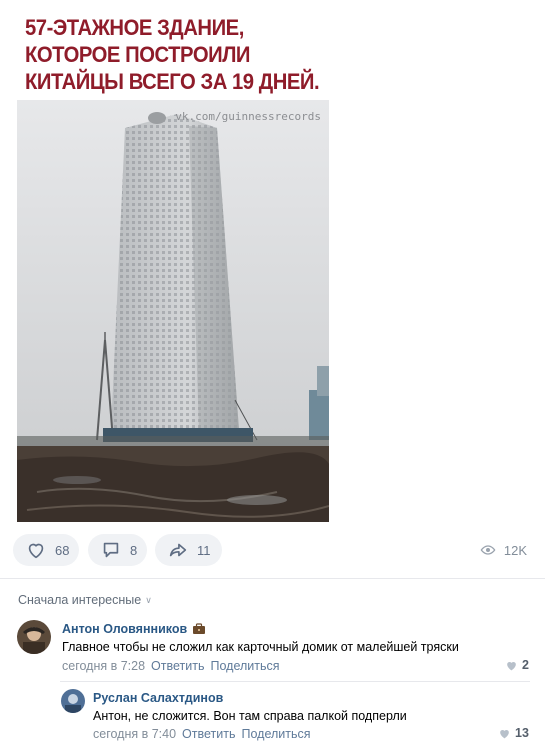 The image size is (545, 754). I want to click on post-actions: 68 8 11 12K, so click(273, 550).